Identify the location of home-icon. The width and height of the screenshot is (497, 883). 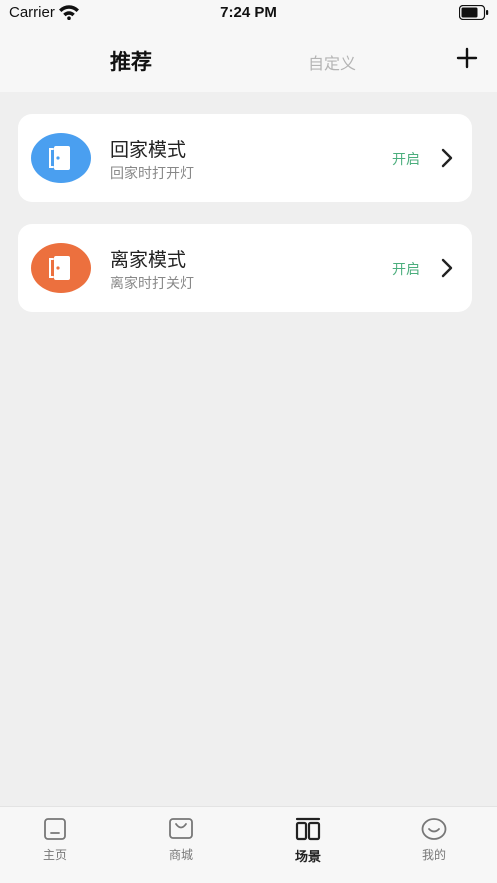
(55, 829).